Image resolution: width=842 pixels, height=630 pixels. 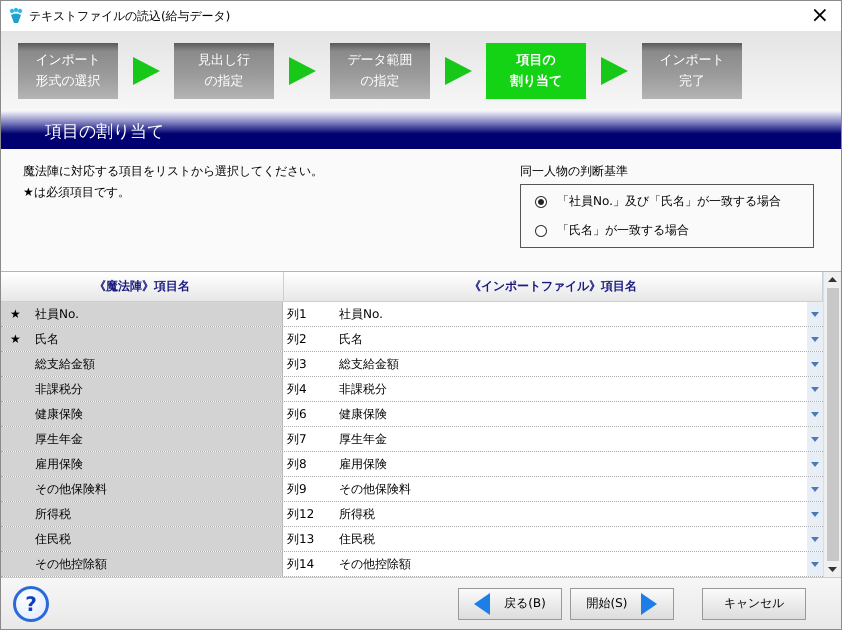 What do you see at coordinates (142, 287) in the screenshot?
I see `column-header: 《魔法陣》項目名` at bounding box center [142, 287].